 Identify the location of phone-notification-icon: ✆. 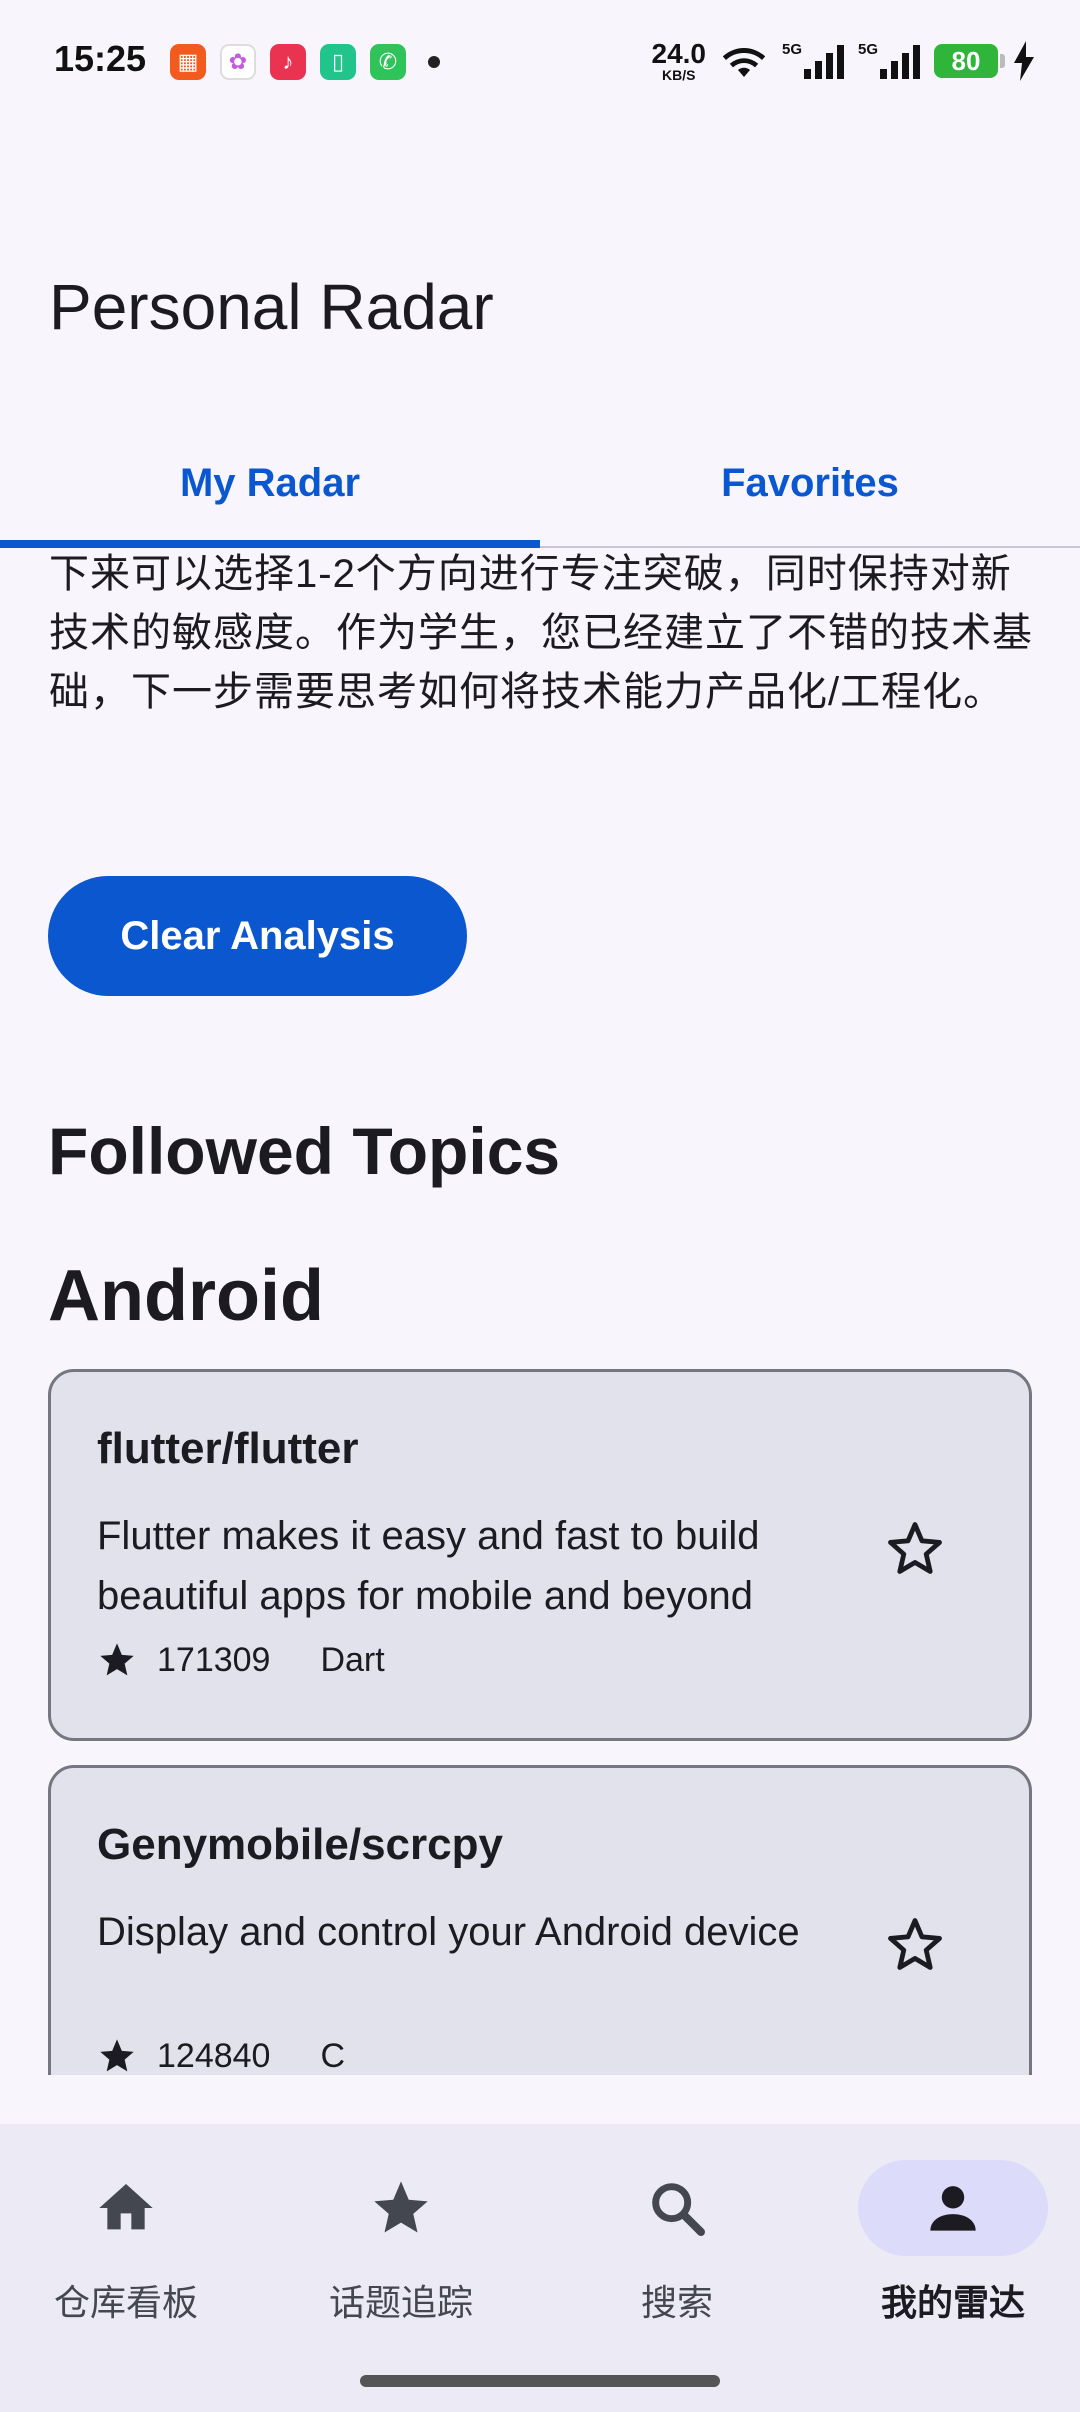
(388, 62).